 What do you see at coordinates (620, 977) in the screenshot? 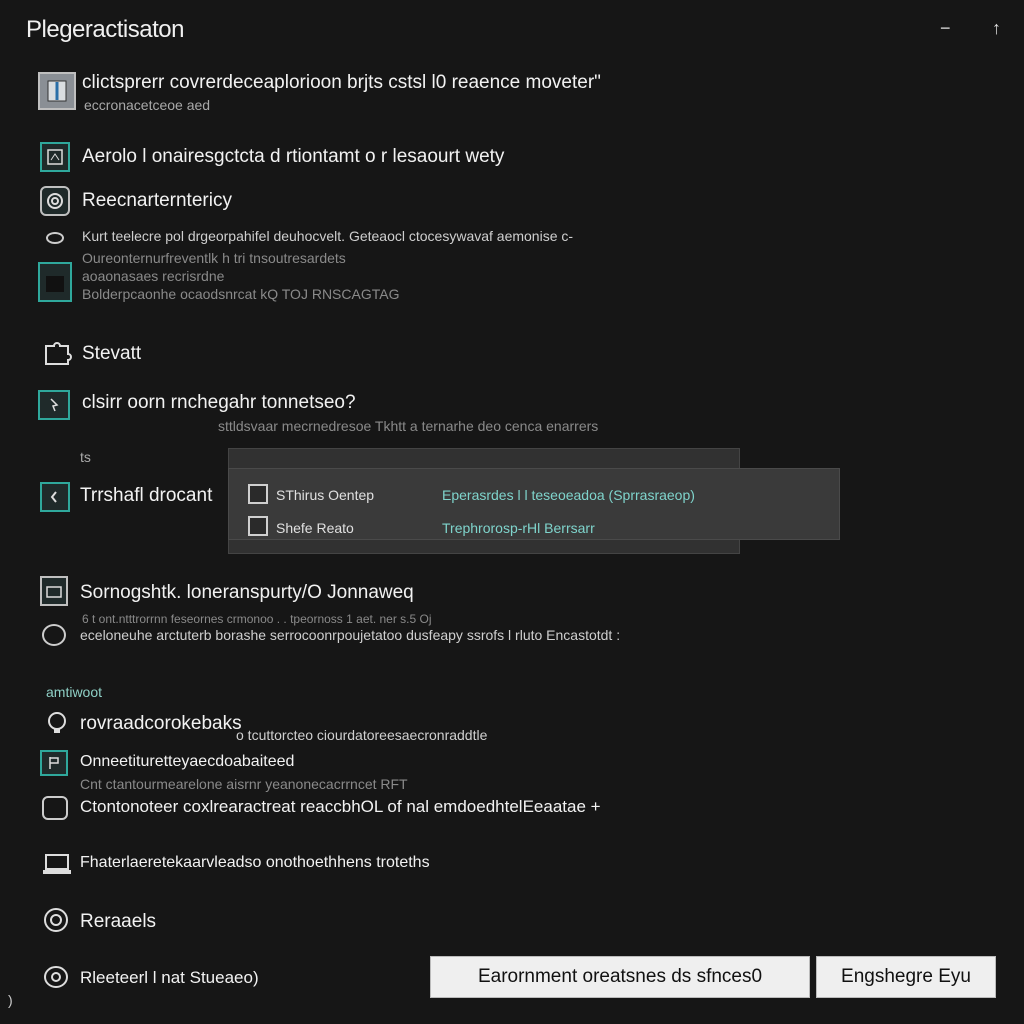
I see `primary-action-button: Earornment oreatsnes ds sfnces0` at bounding box center [620, 977].